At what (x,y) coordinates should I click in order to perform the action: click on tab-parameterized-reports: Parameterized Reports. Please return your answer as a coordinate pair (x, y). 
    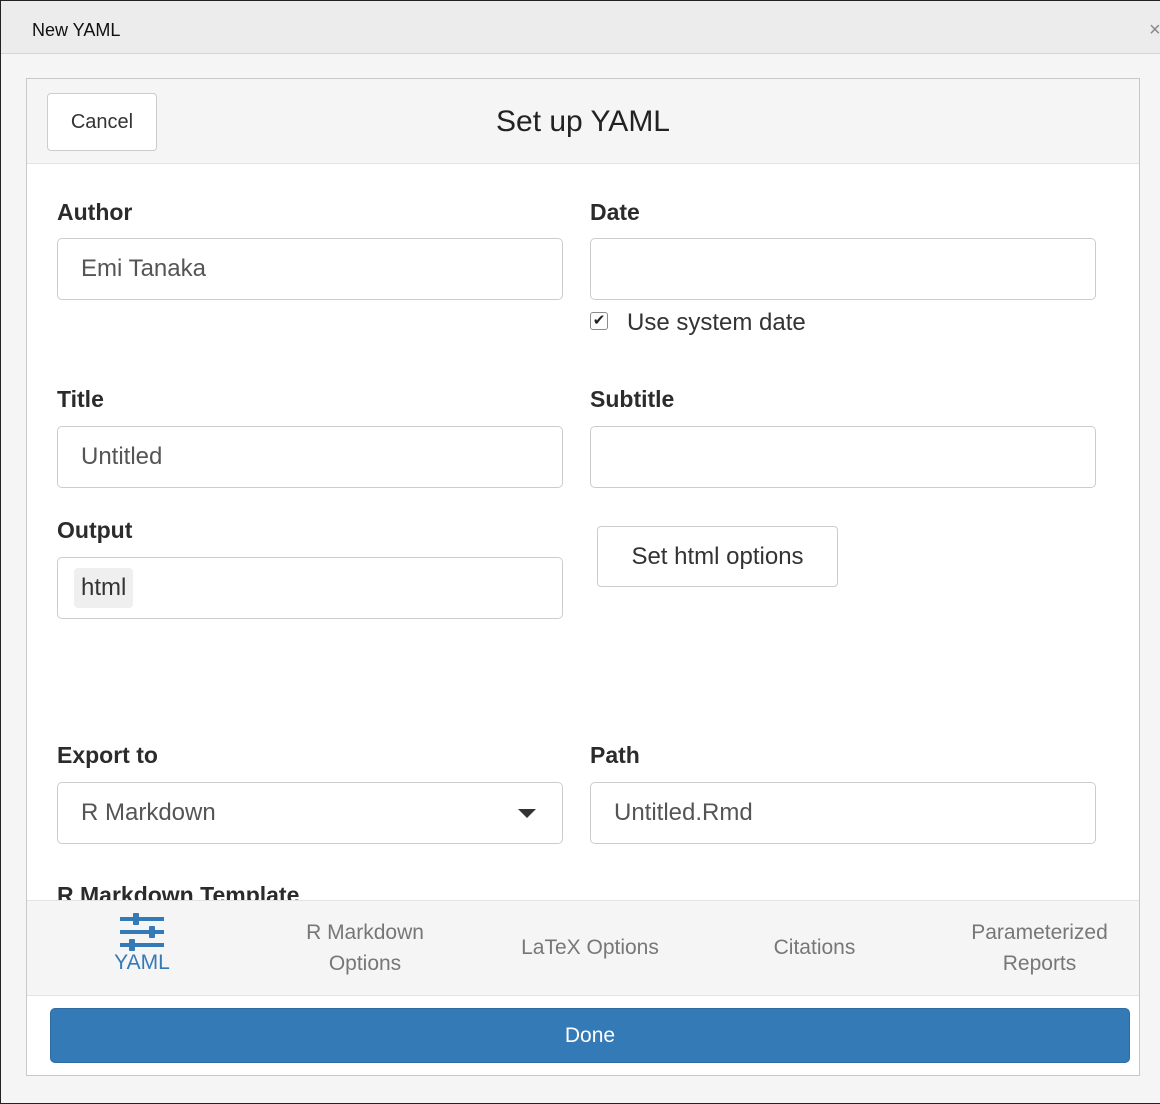
    Looking at the image, I should click on (1039, 948).